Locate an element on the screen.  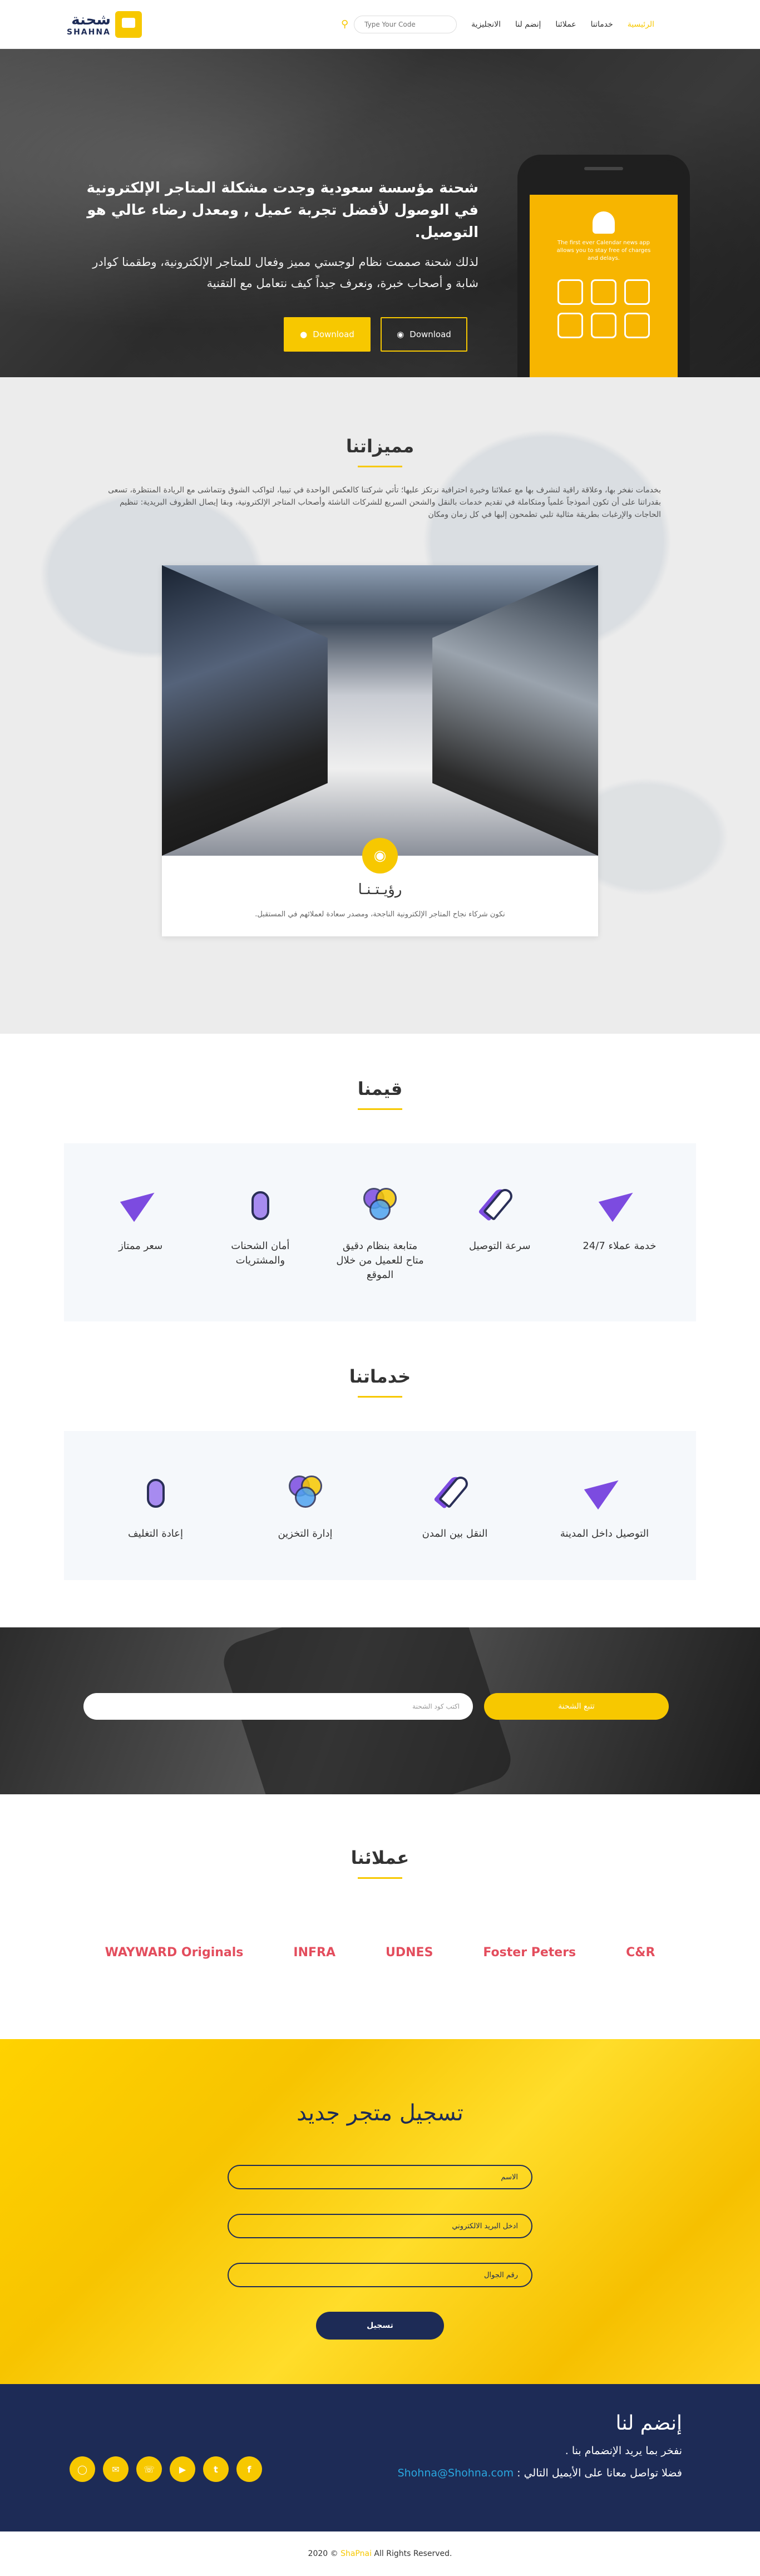
footer-brand-link: ShaPnai is located at coordinates (356, 2553).